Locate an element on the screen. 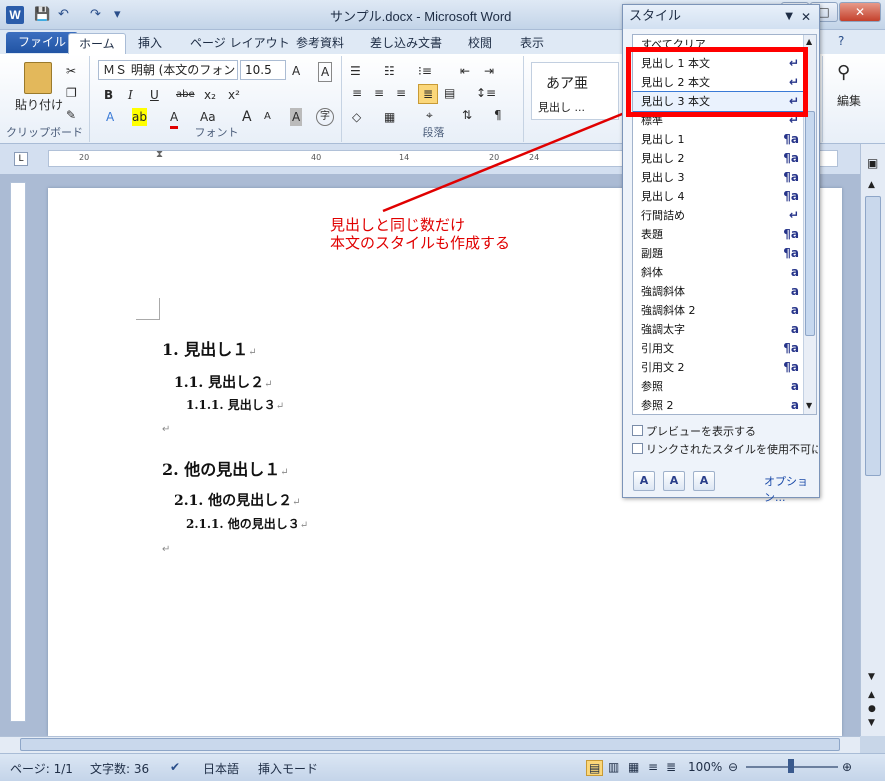  word-count: 文字数: 36 is located at coordinates (119, 768).